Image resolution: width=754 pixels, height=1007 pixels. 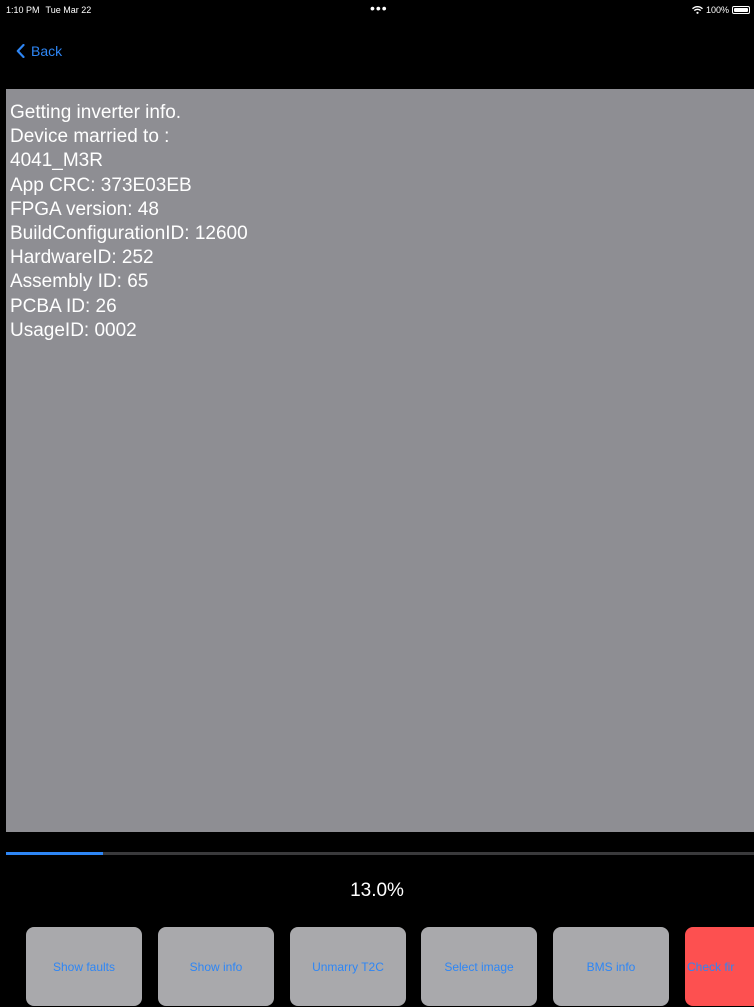 I want to click on status-bar: 1:10 PM Tue Mar 22 ••• 100%, so click(x=377, y=9).